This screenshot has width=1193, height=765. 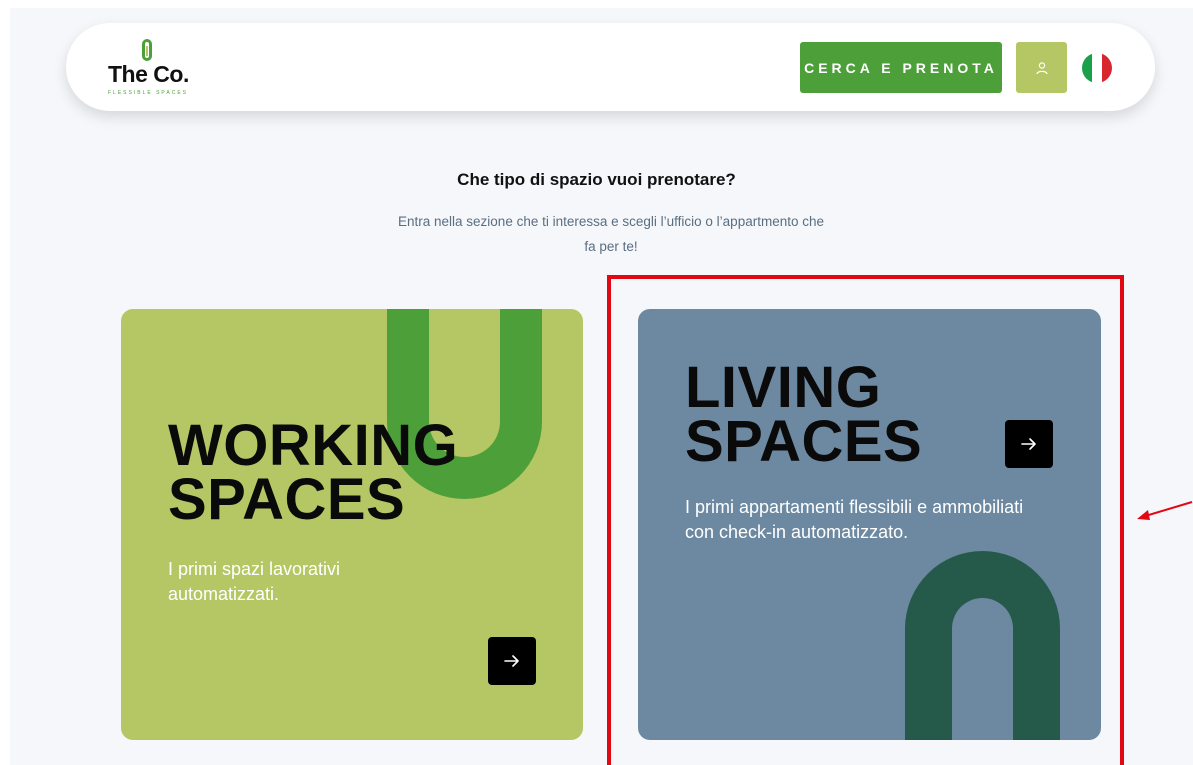 I want to click on living-title-line2: SPACES, so click(x=804, y=441).